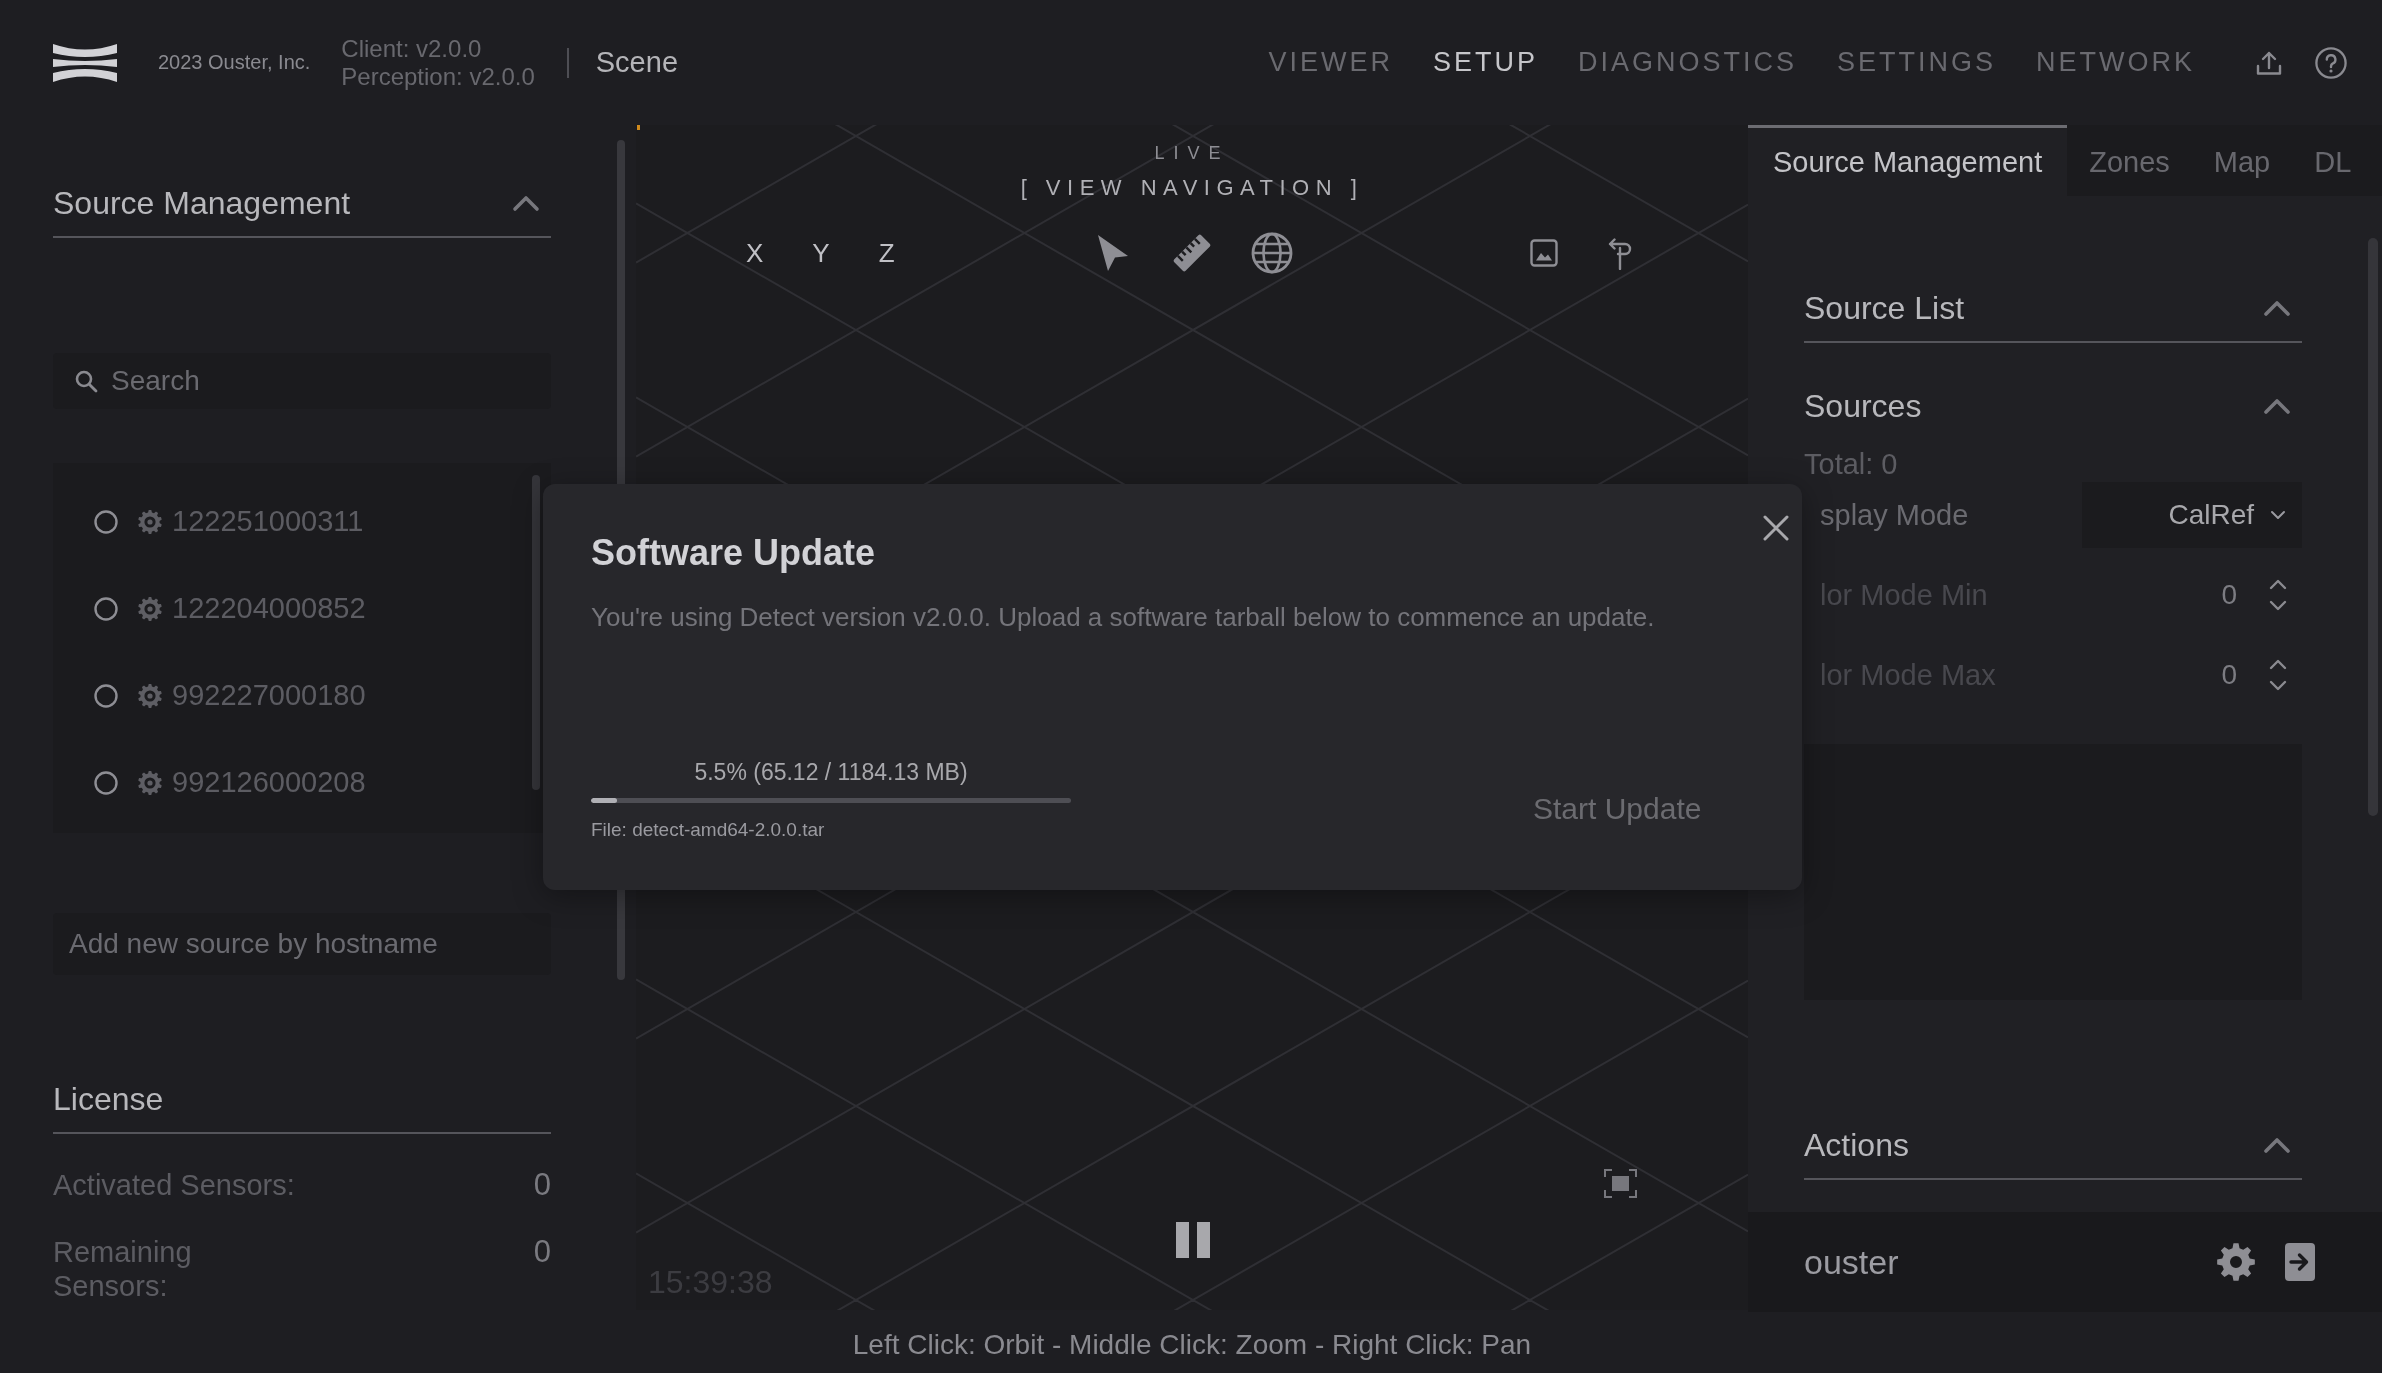 This screenshot has height=1373, width=2382. I want to click on axis-button: Z, so click(886, 253).